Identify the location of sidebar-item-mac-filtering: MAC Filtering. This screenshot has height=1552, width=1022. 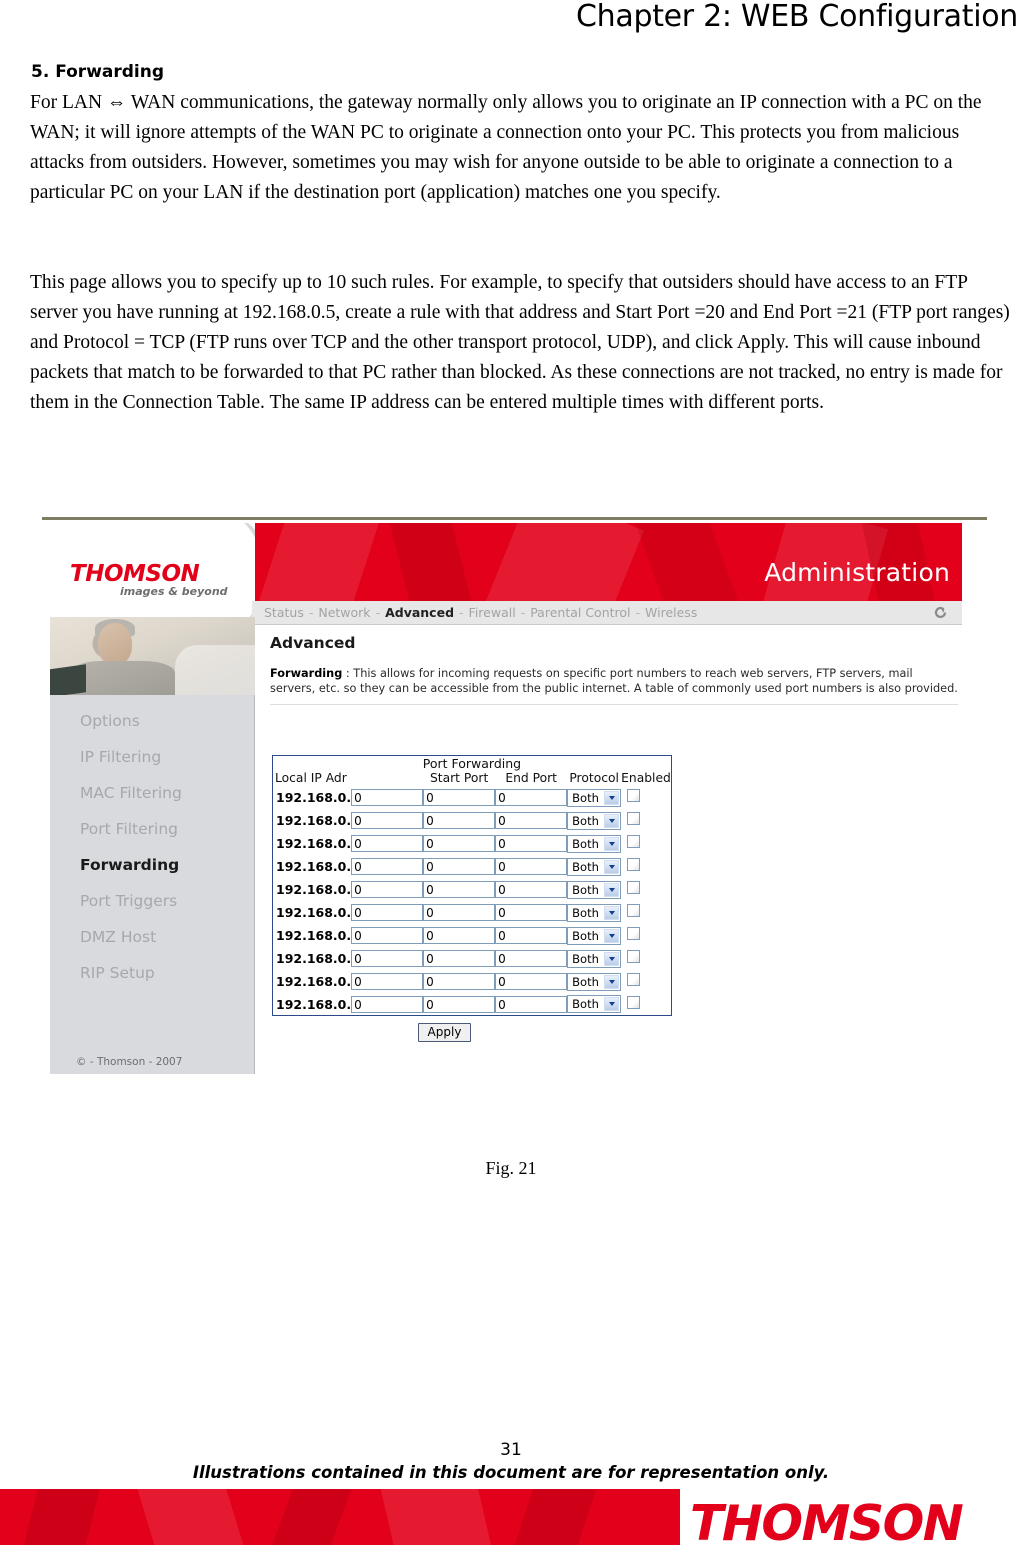
(152, 793).